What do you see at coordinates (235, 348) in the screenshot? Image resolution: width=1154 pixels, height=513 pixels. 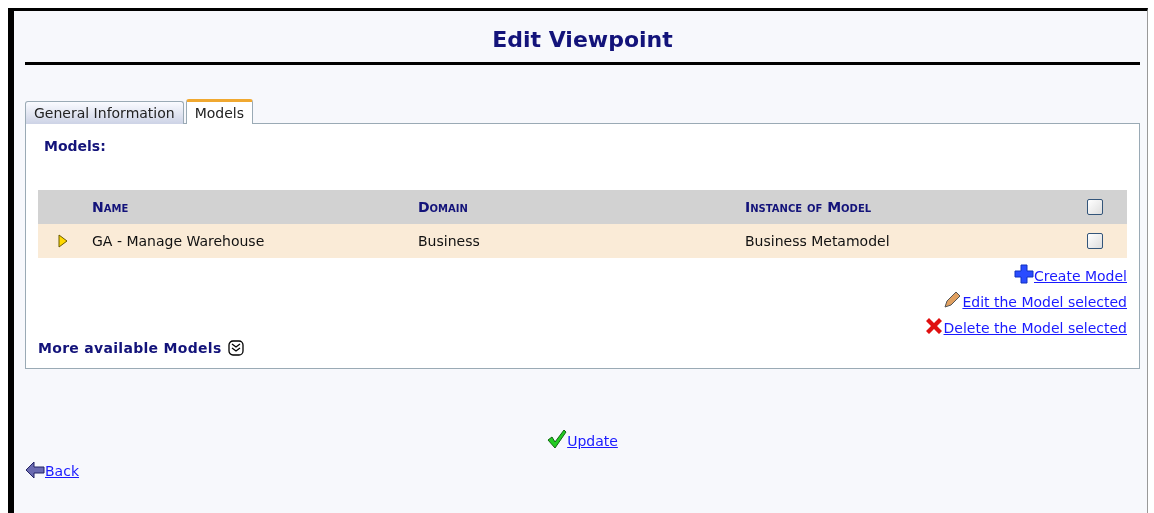 I see `expand-icon` at bounding box center [235, 348].